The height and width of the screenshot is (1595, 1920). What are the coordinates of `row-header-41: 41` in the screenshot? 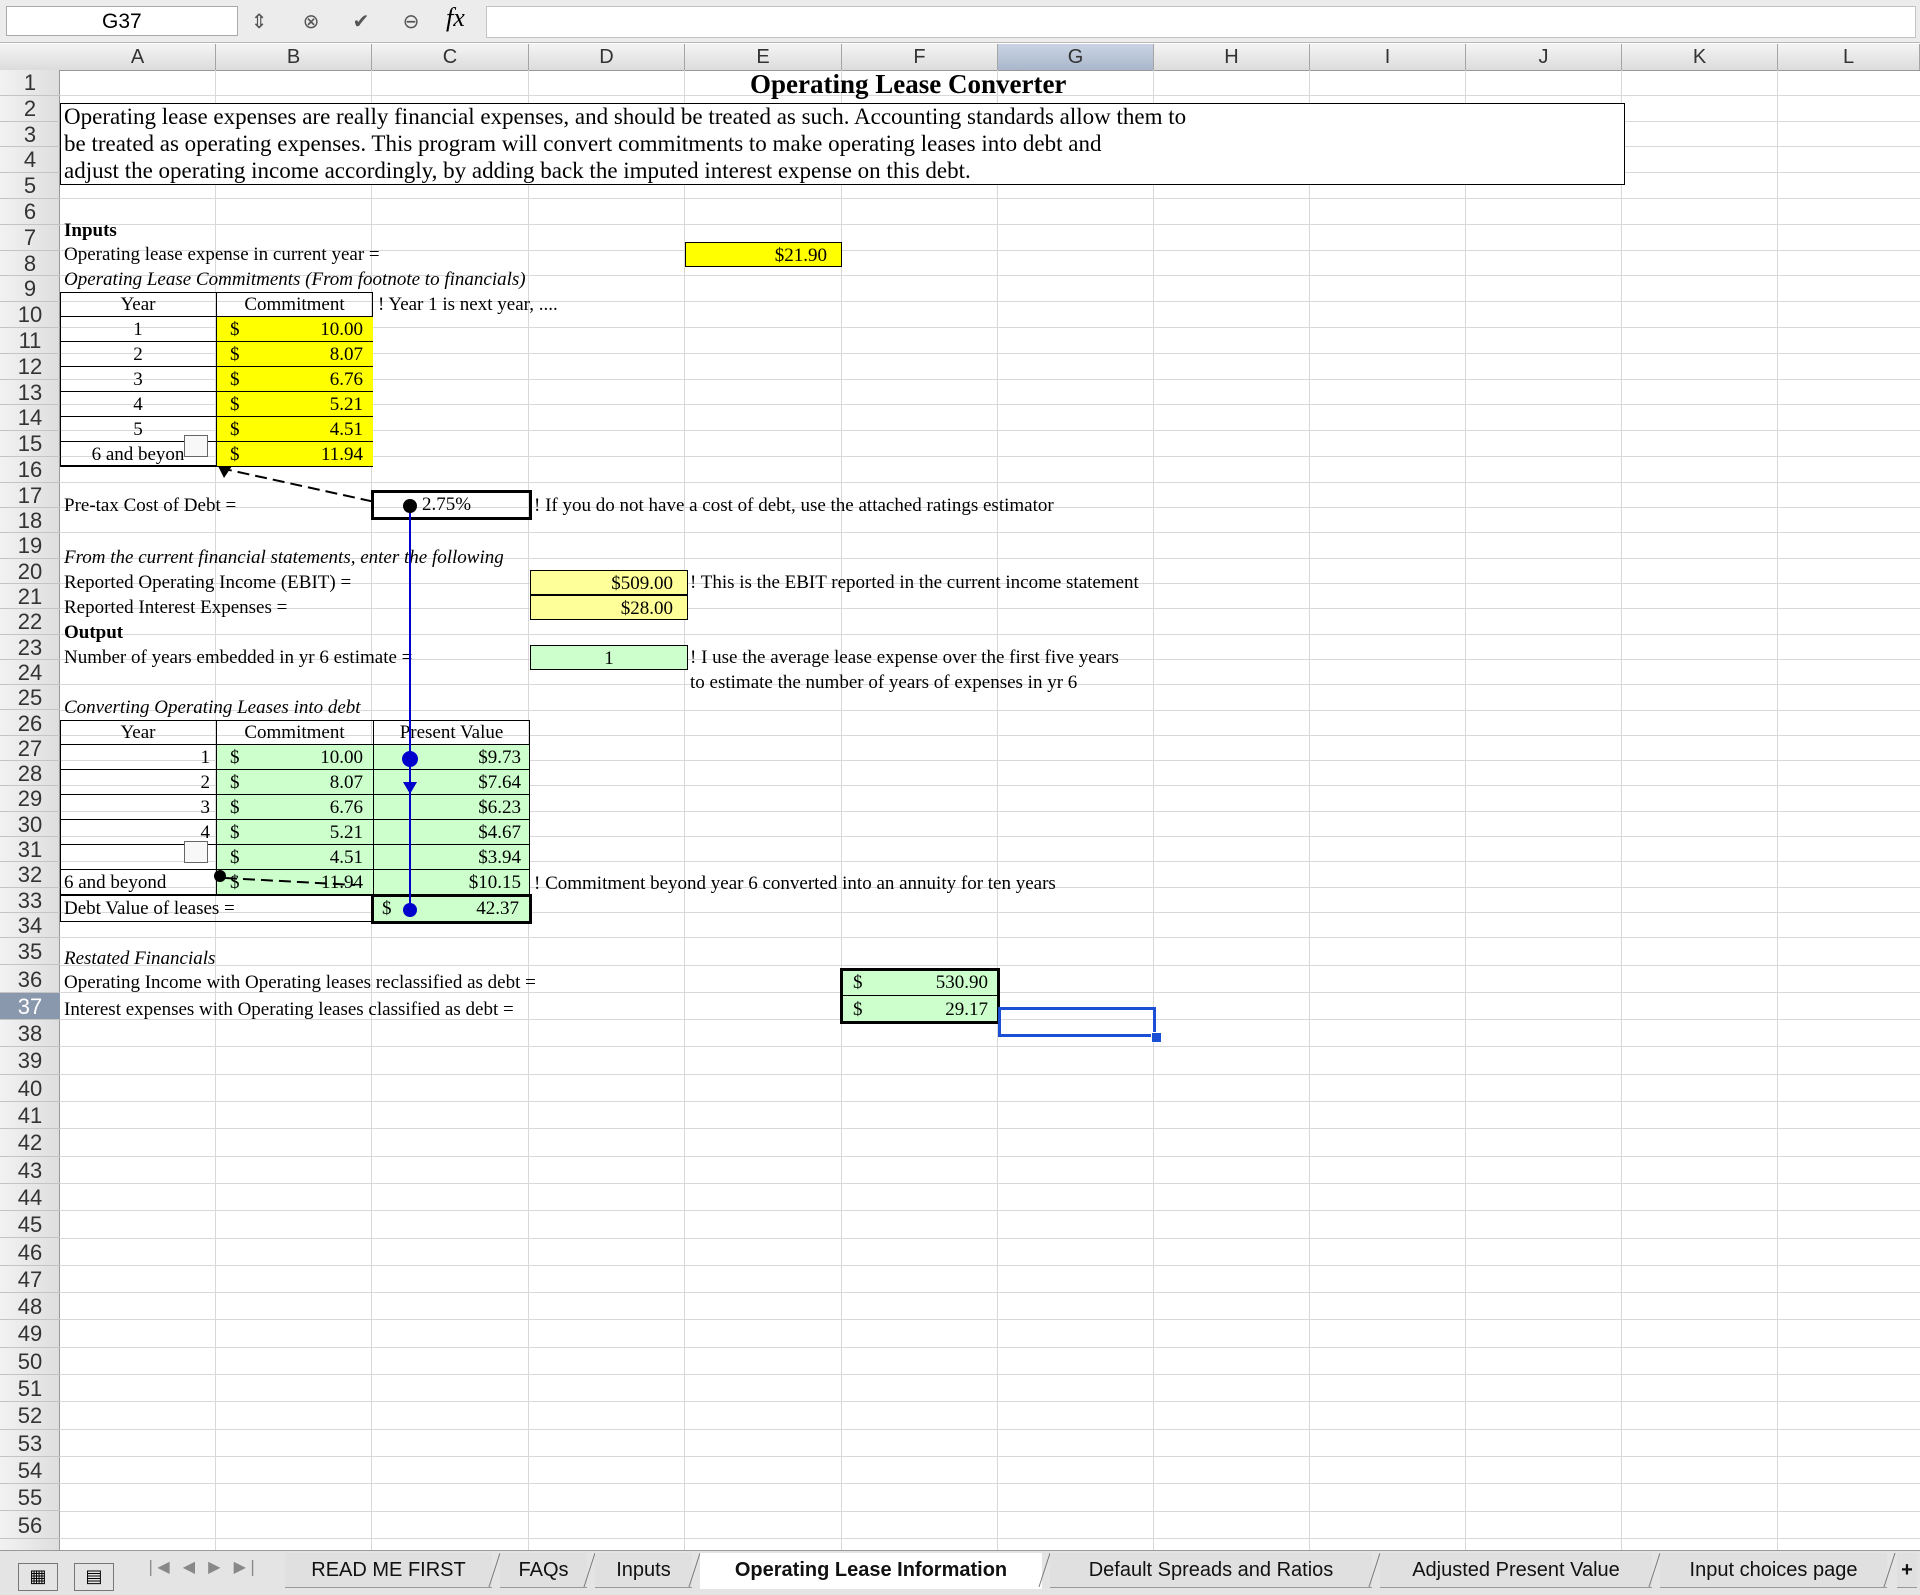 It's located at (30, 1116).